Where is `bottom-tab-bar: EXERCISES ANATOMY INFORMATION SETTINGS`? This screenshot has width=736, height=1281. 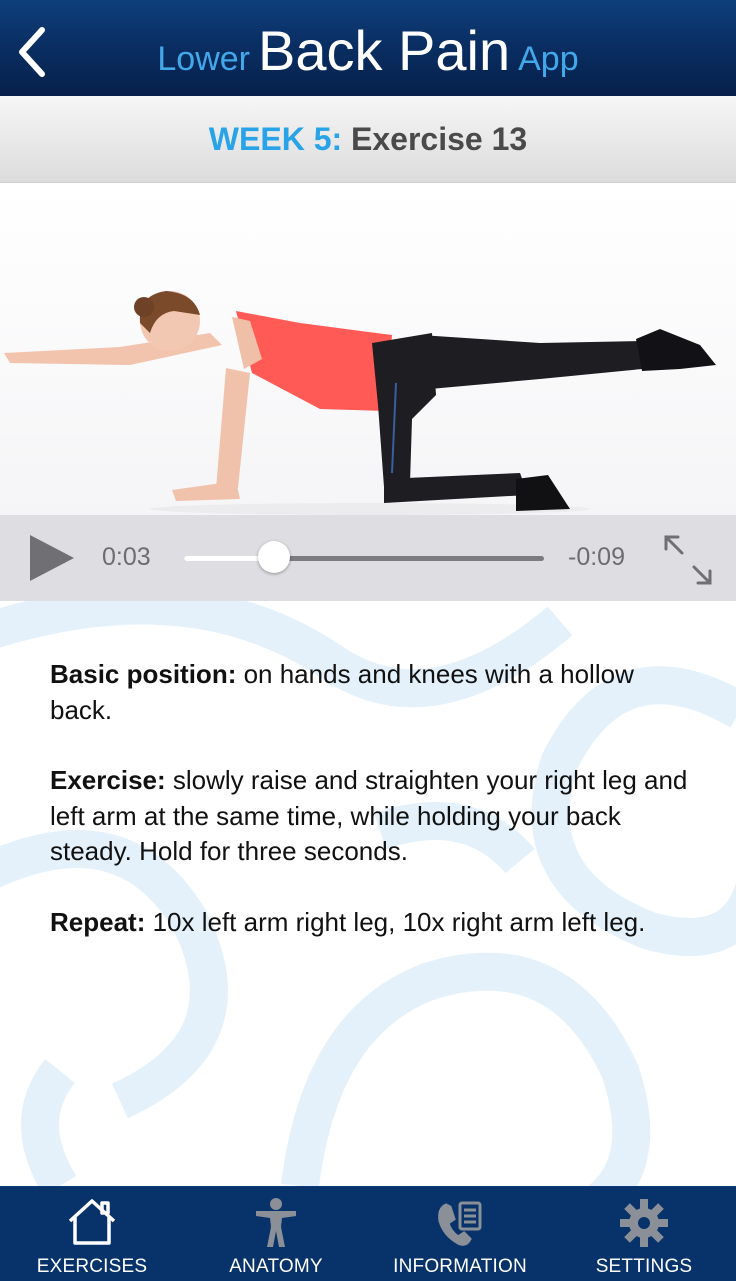
bottom-tab-bar: EXERCISES ANATOMY INFORMATION SETTINGS is located at coordinates (368, 1233).